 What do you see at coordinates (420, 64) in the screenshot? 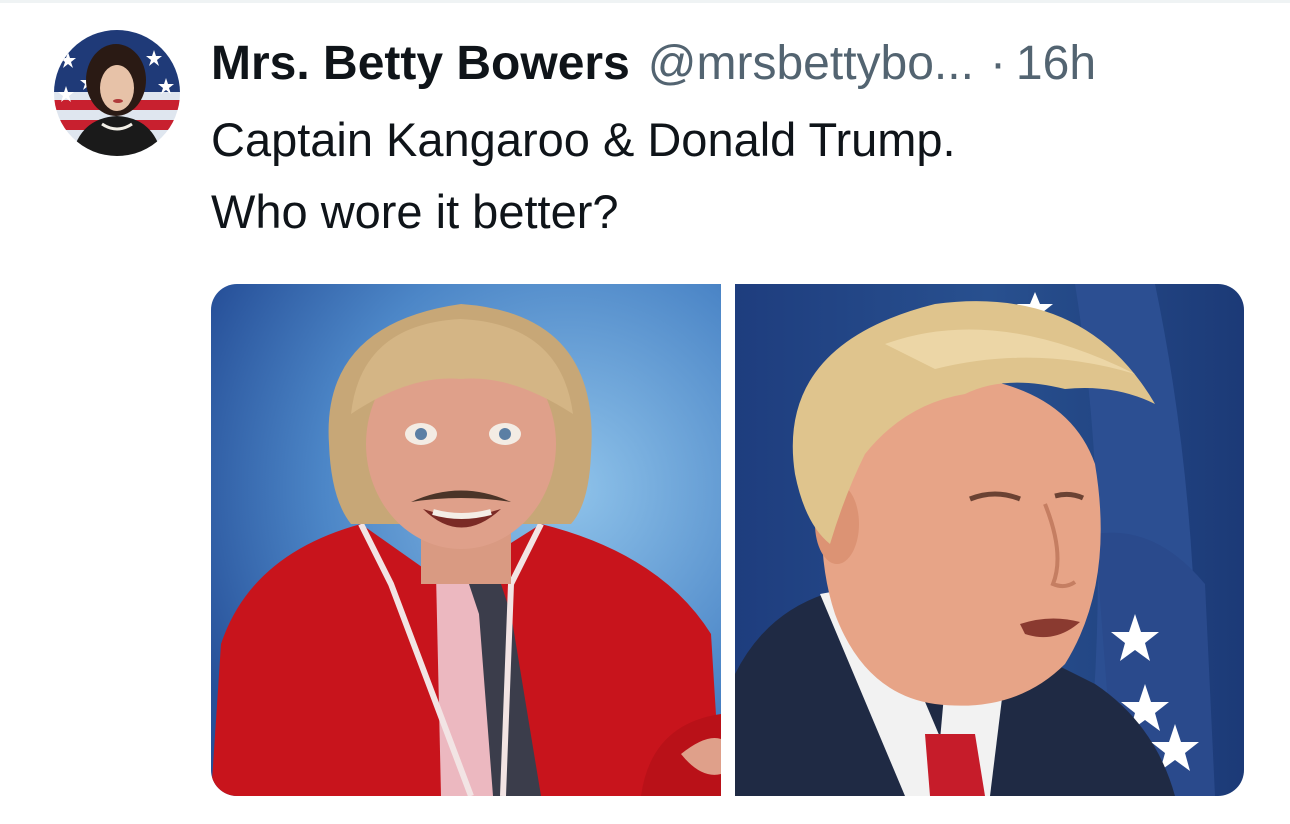
I see `display-name: Mrs. Betty Bowers` at bounding box center [420, 64].